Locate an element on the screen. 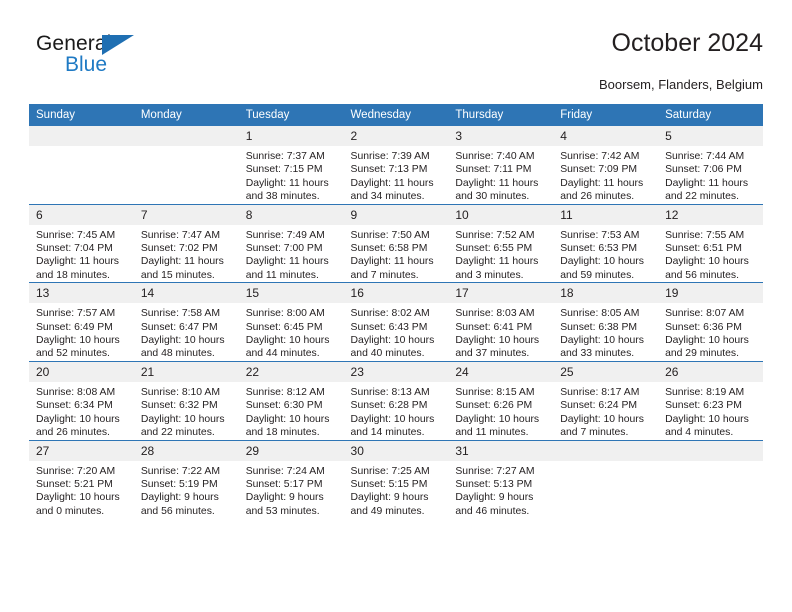 This screenshot has width=792, height=612. day-number: 29 is located at coordinates (291, 450).